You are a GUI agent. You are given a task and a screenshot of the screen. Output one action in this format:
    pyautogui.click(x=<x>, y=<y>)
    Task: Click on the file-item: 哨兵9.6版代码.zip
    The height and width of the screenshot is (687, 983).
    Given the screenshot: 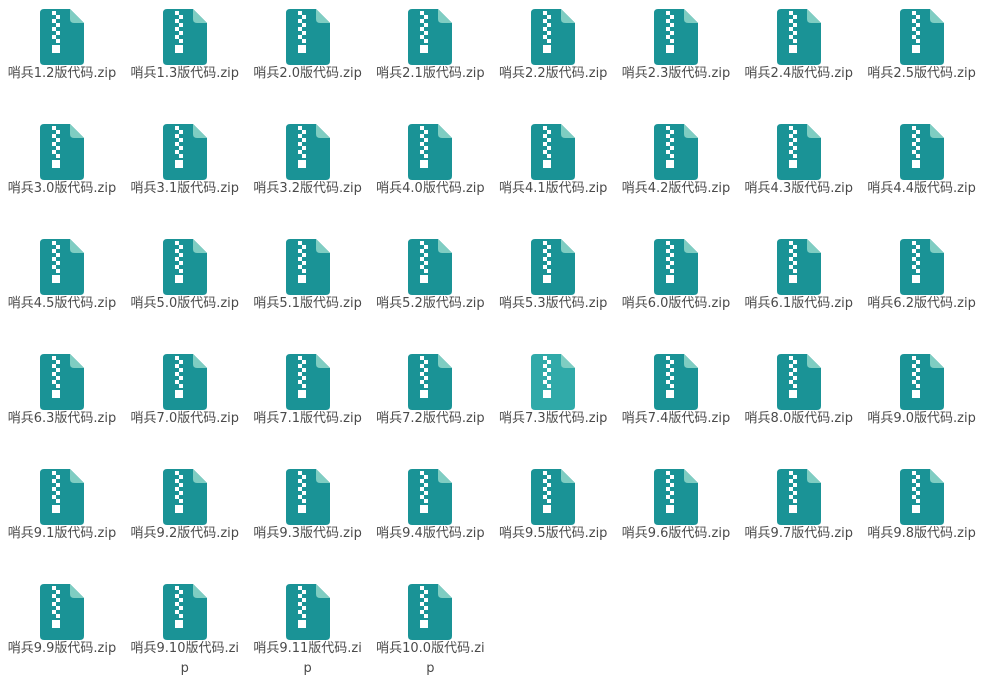 What is the action you would take?
    pyautogui.click(x=676, y=516)
    